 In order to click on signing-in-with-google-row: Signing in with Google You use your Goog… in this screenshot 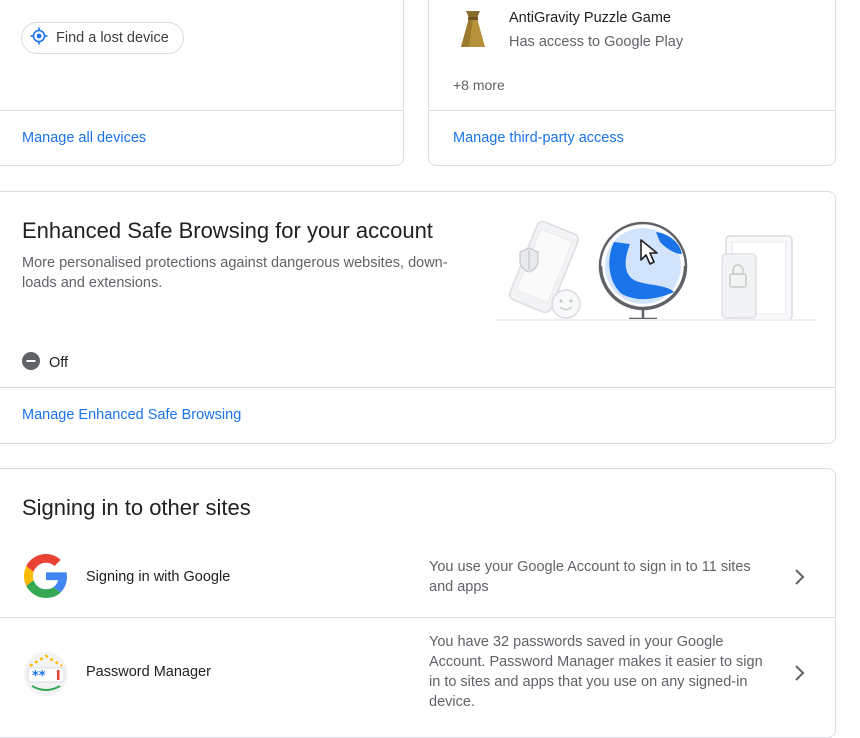, I will do `click(417, 578)`.